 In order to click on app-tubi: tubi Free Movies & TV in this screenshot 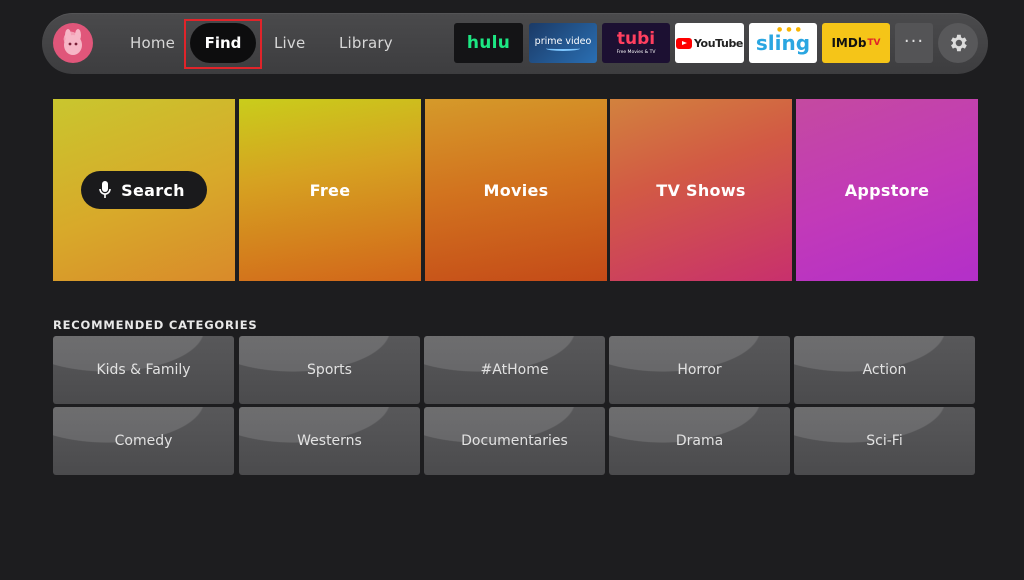, I will do `click(636, 43)`.